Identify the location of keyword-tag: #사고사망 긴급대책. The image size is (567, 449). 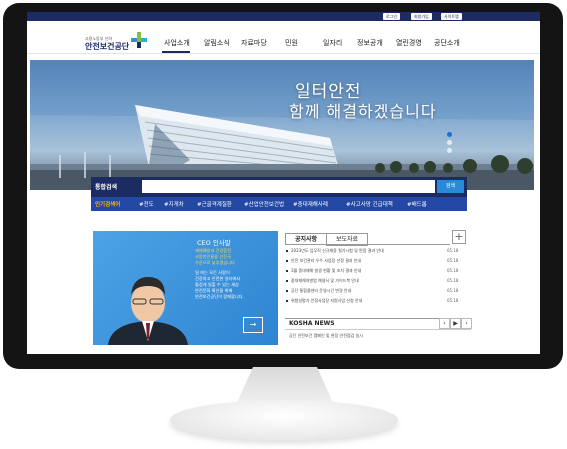
(369, 204).